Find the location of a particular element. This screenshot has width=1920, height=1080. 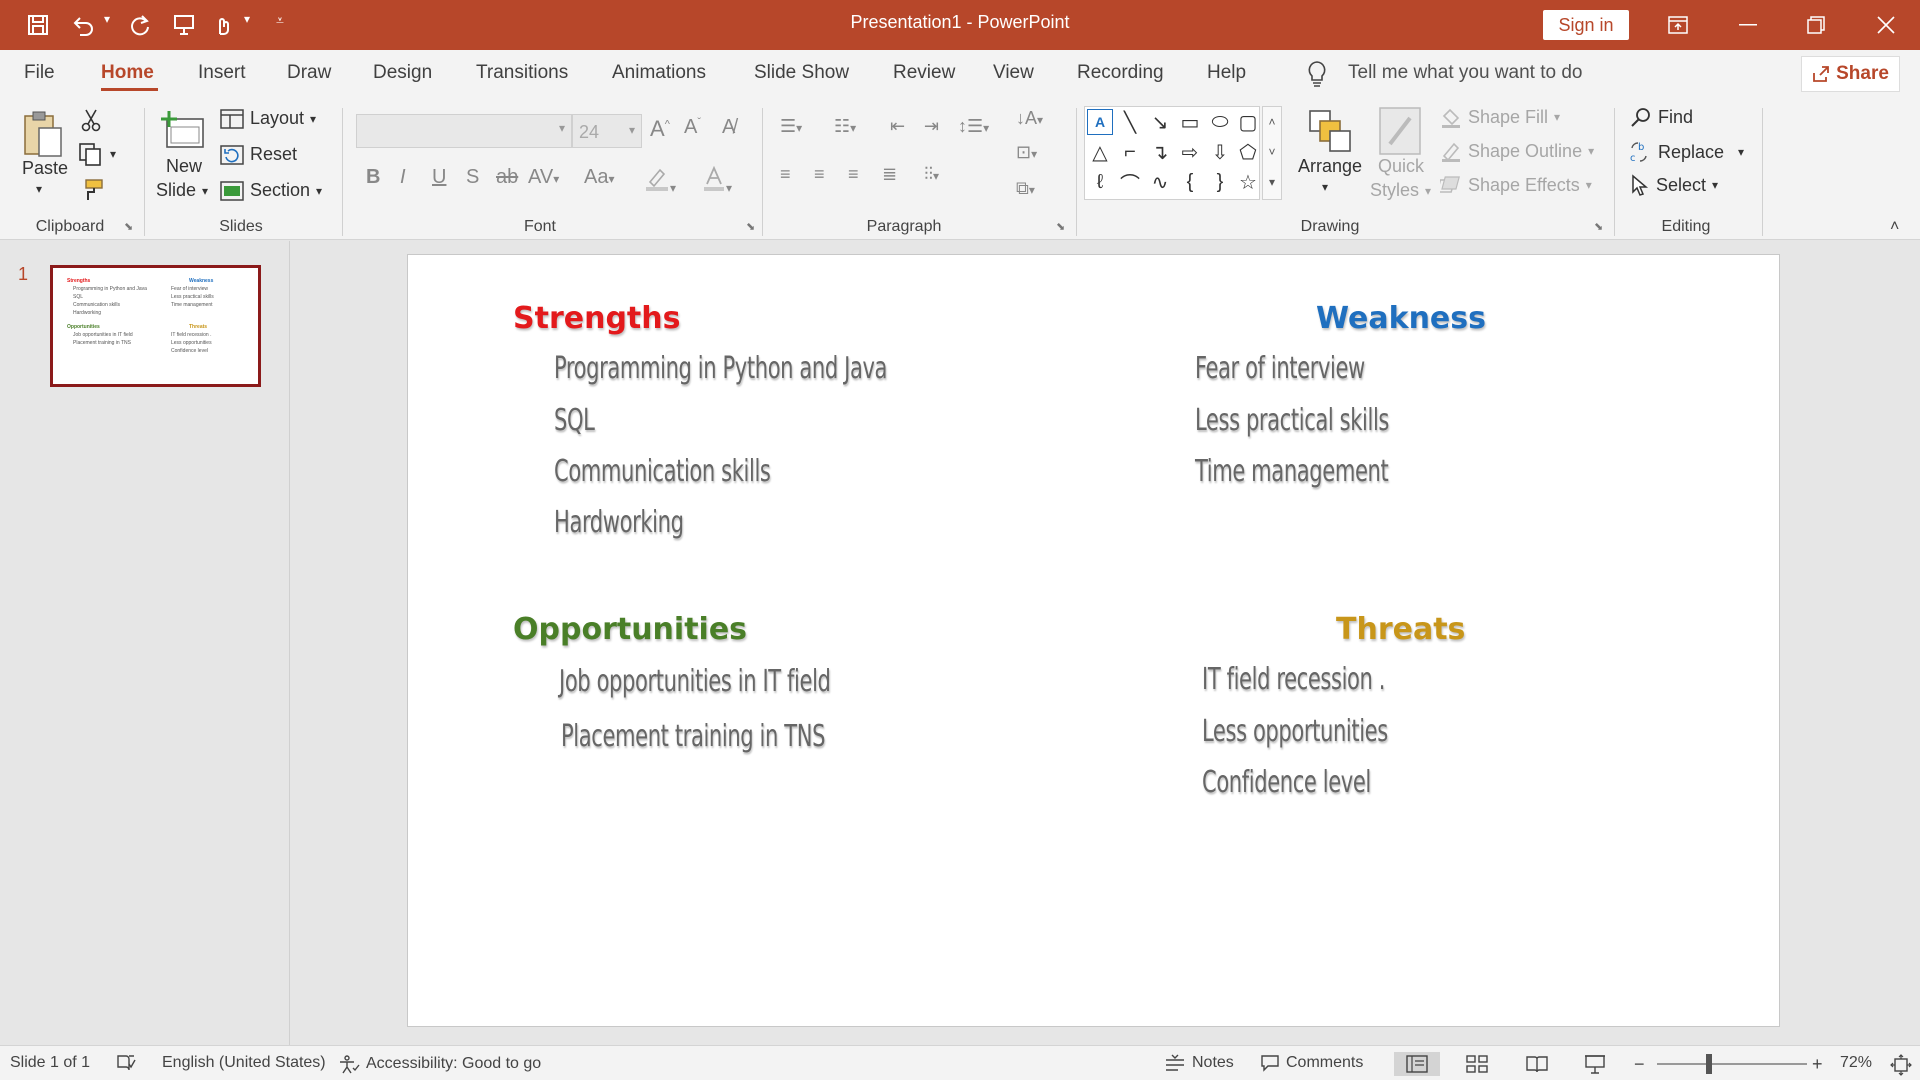

collapse-ribbon-icon: ˄ is located at coordinates (1894, 227).